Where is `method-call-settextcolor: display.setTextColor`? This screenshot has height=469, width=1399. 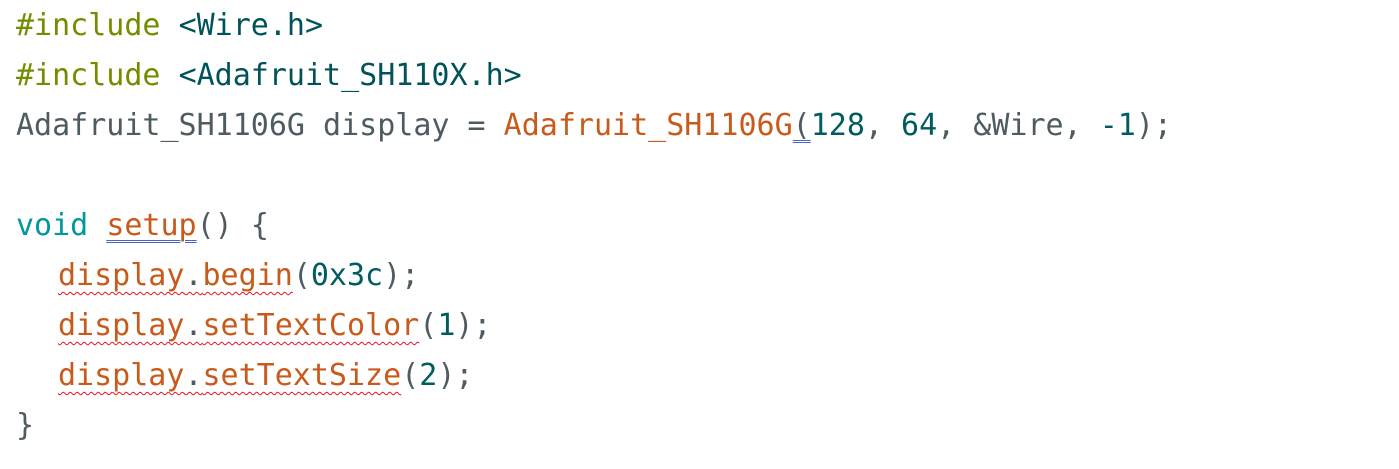 method-call-settextcolor: display.setTextColor is located at coordinates (238, 325).